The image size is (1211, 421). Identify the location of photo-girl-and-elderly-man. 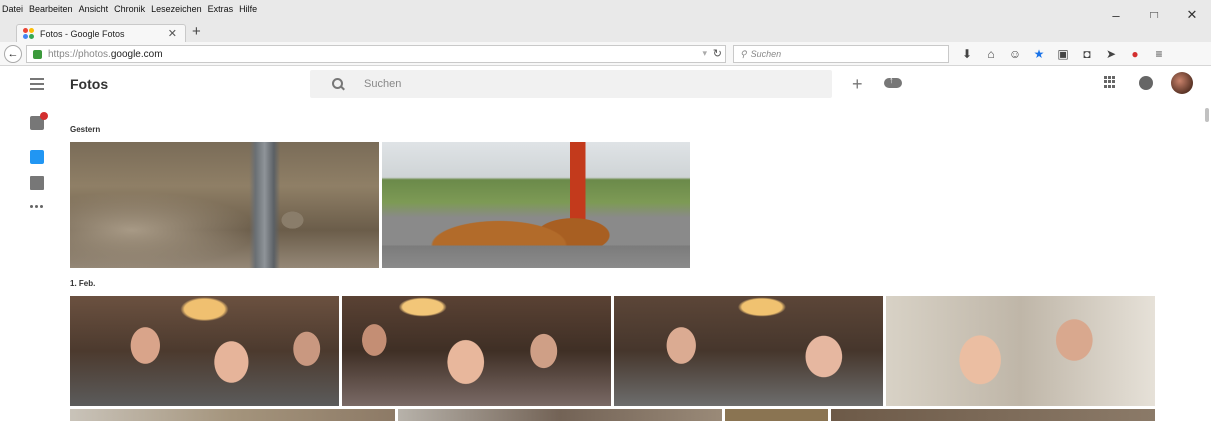
(1020, 351).